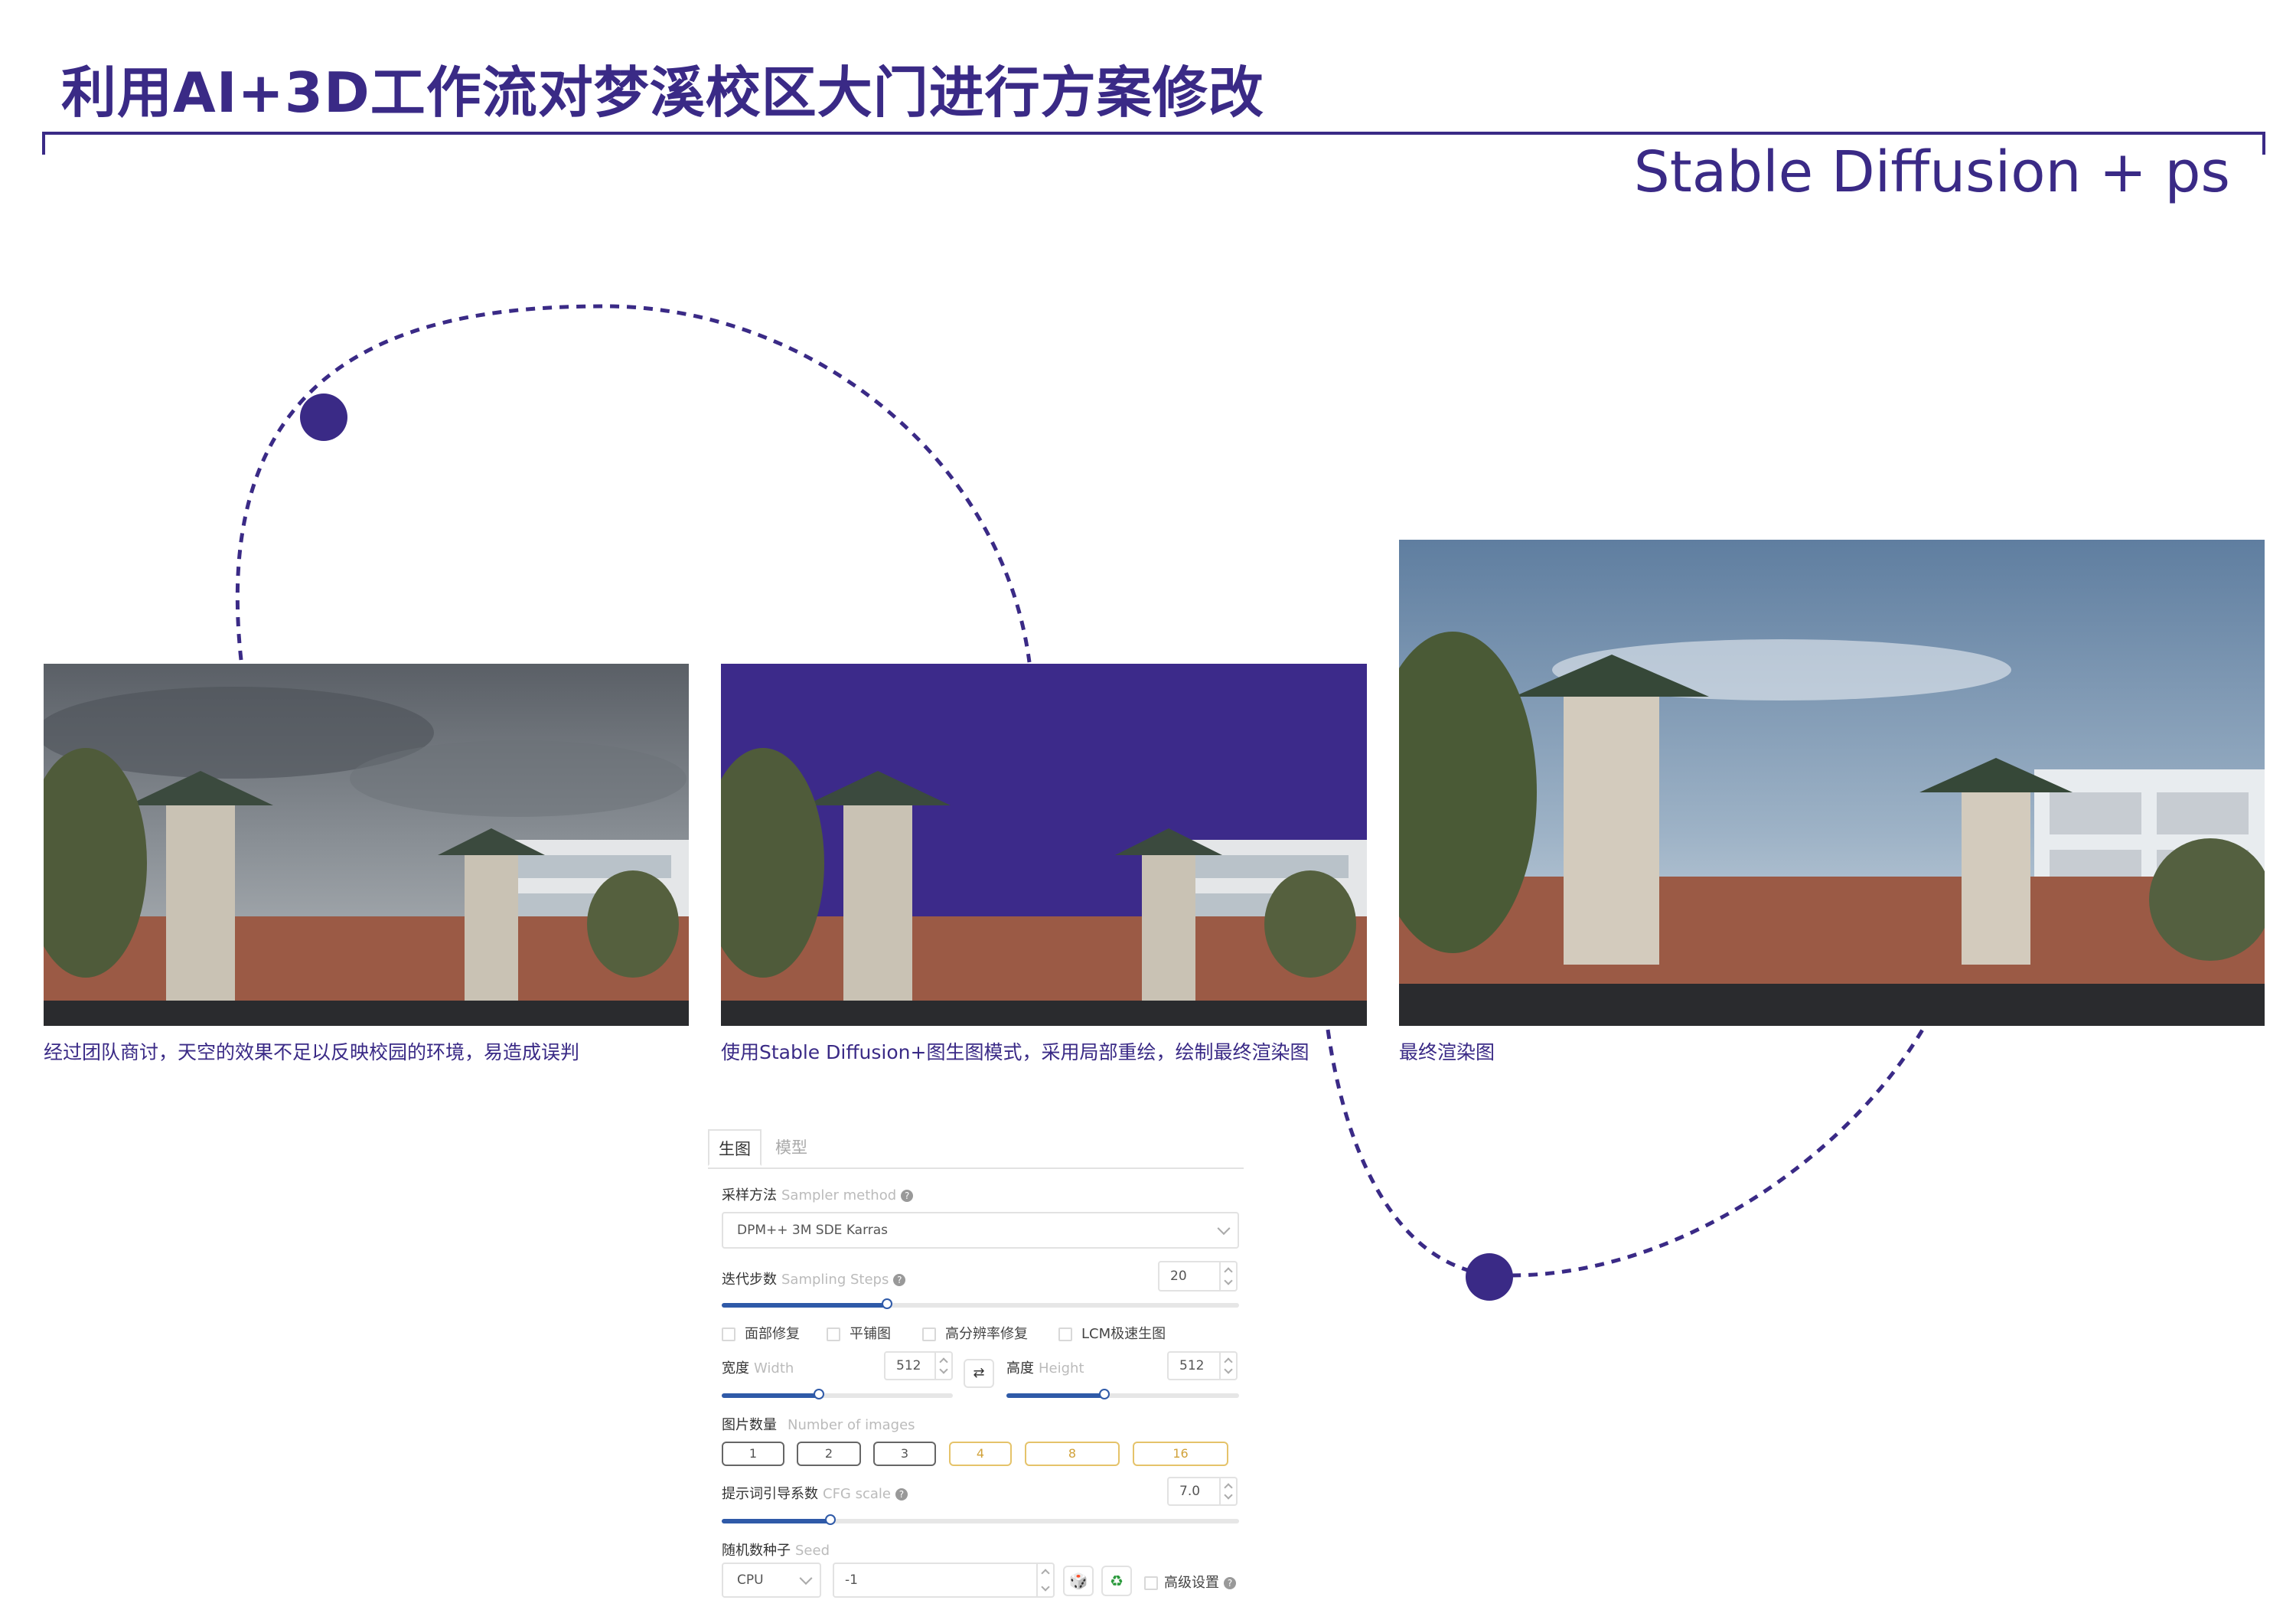 This screenshot has height=1623, width=2296. I want to click on render-image-masked, so click(1044, 845).